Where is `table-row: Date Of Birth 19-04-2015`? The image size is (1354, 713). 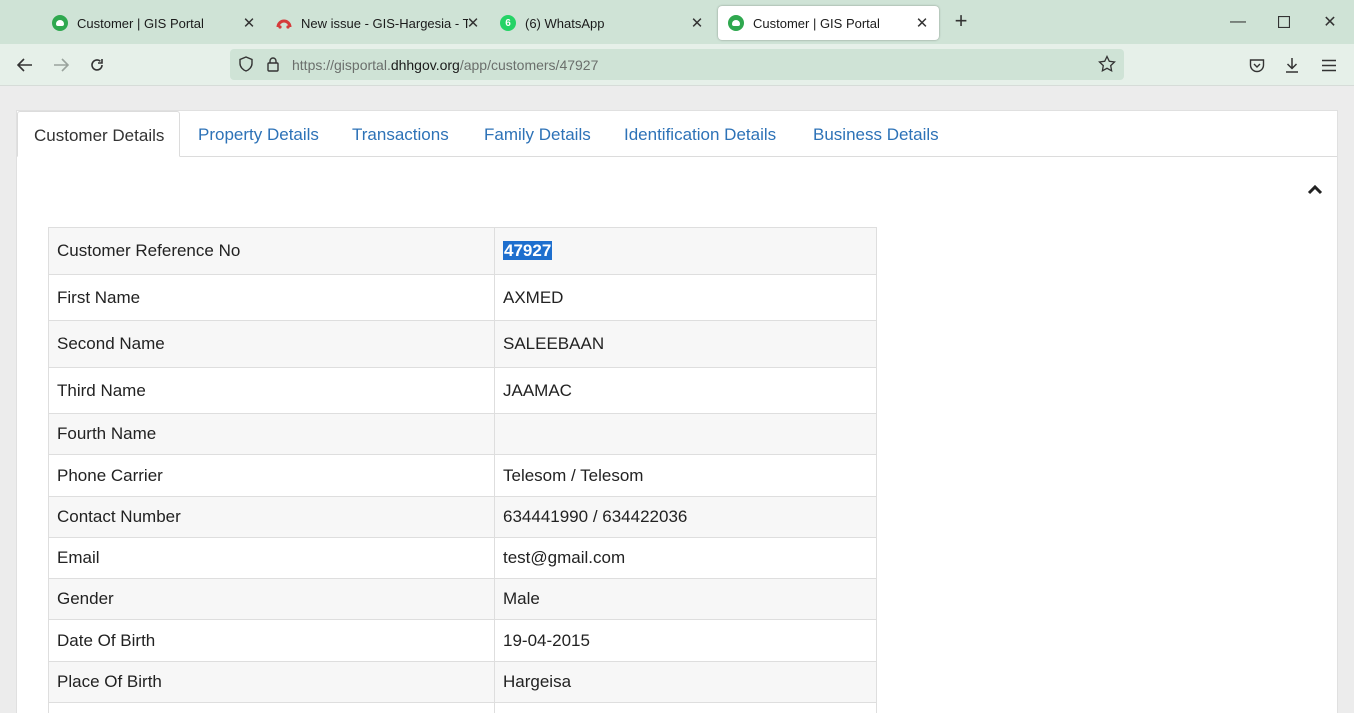
table-row: Date Of Birth 19-04-2015 is located at coordinates (462, 640).